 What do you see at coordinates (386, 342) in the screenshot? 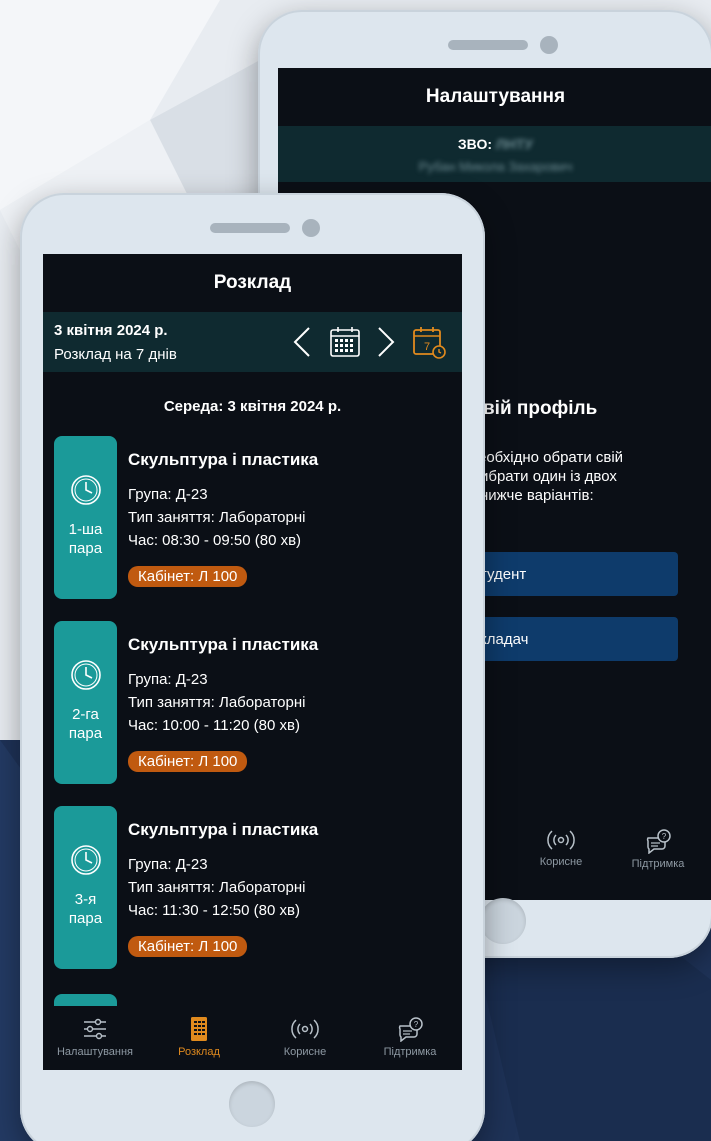
I see `chevron-right-icon` at bounding box center [386, 342].